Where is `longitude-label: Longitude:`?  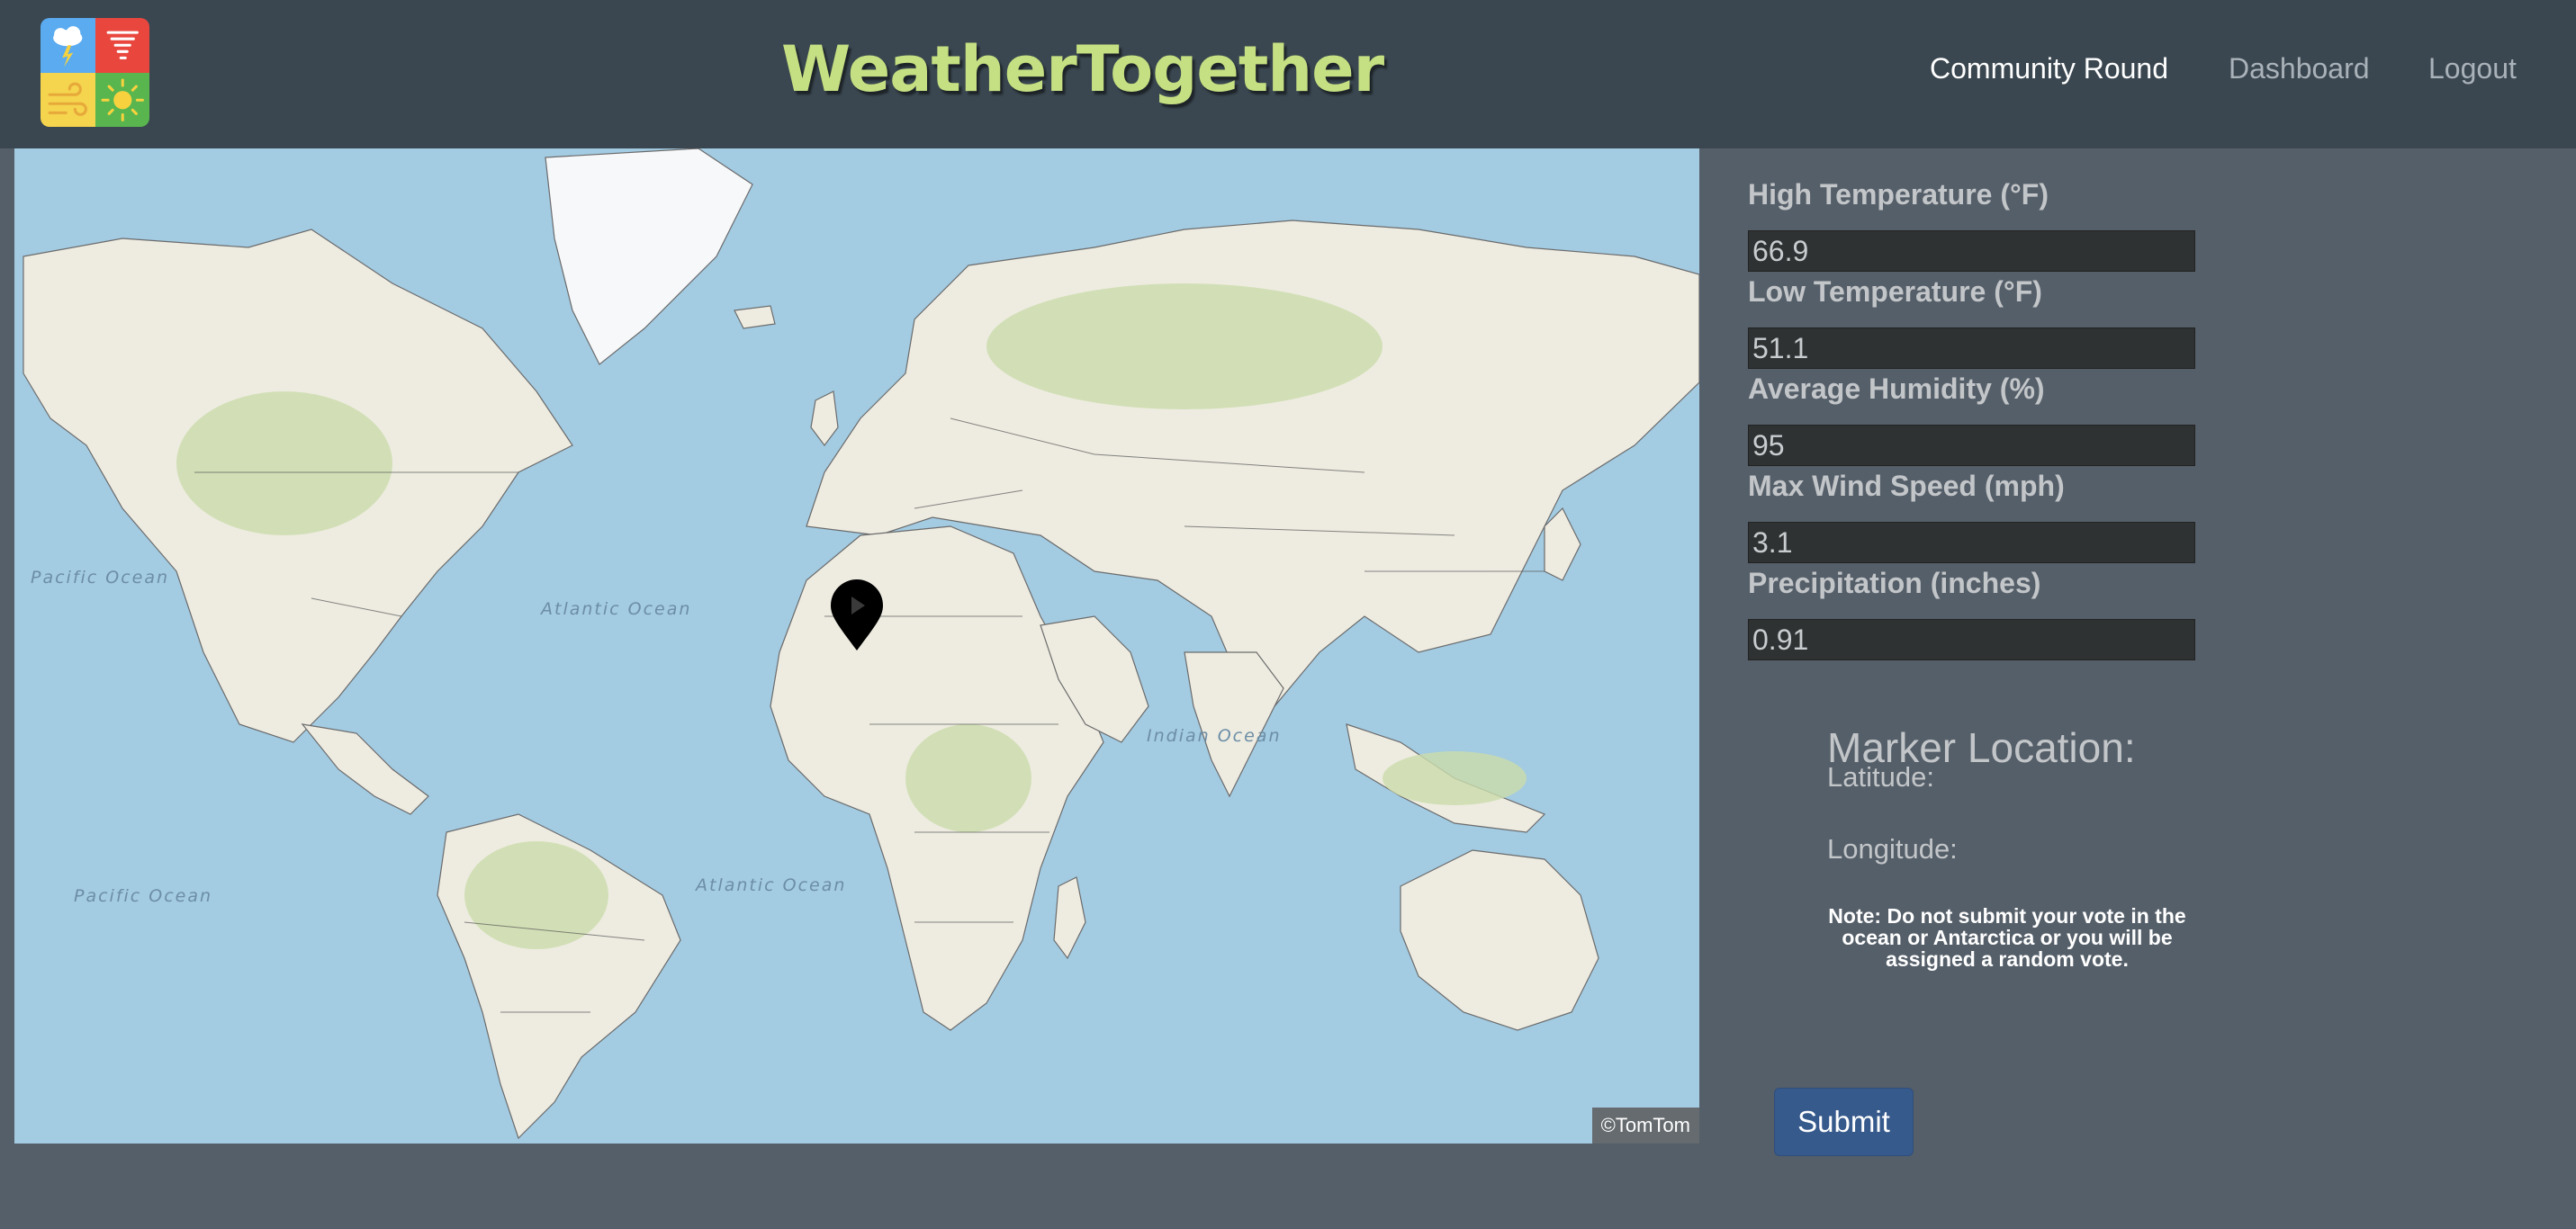 longitude-label: Longitude: is located at coordinates (1892, 849).